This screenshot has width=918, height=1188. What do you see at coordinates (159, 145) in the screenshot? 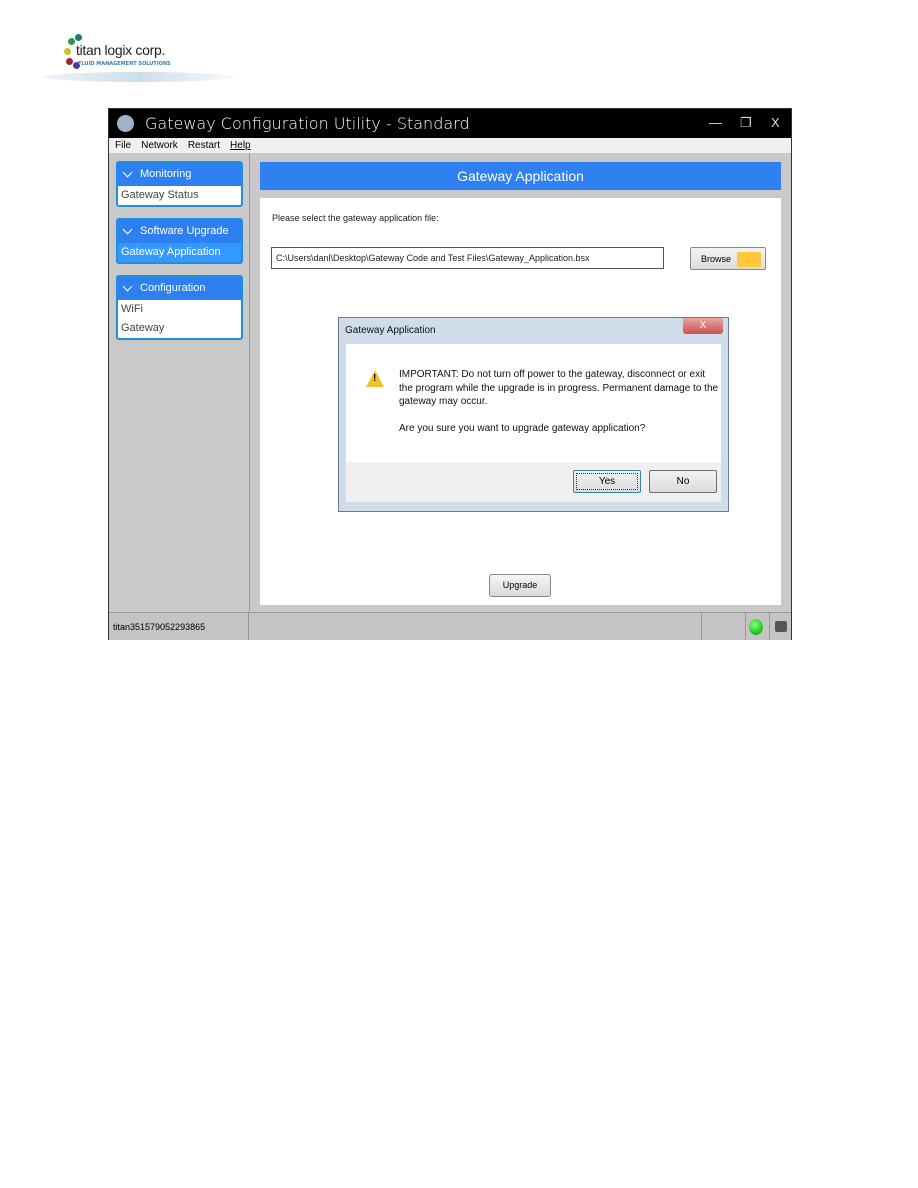
I see `menu-network: Network` at bounding box center [159, 145].